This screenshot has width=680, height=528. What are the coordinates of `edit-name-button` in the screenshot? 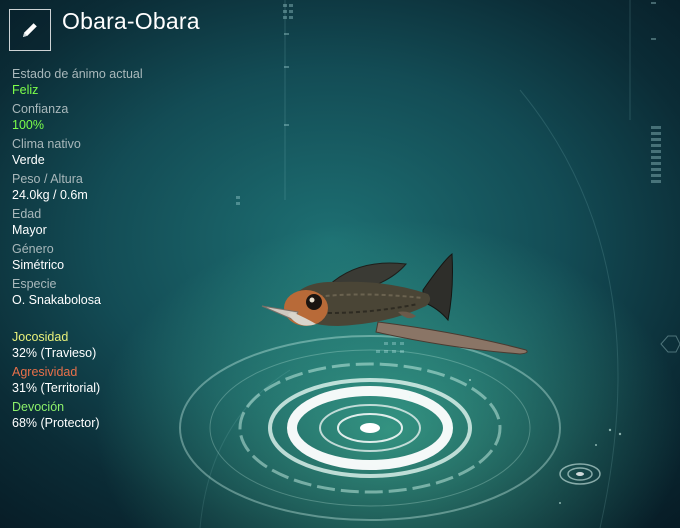 It's located at (30, 30).